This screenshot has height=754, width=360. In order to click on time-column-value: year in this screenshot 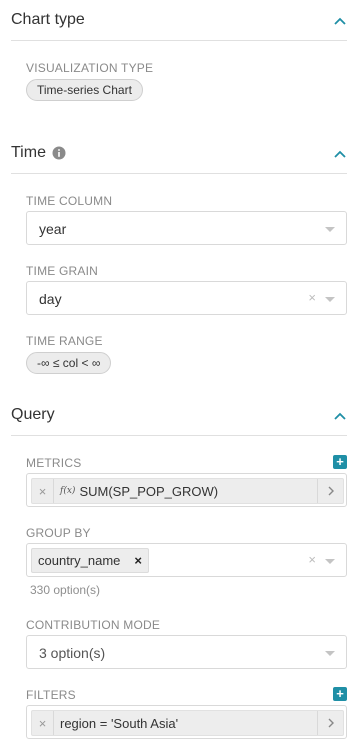, I will do `click(53, 229)`.